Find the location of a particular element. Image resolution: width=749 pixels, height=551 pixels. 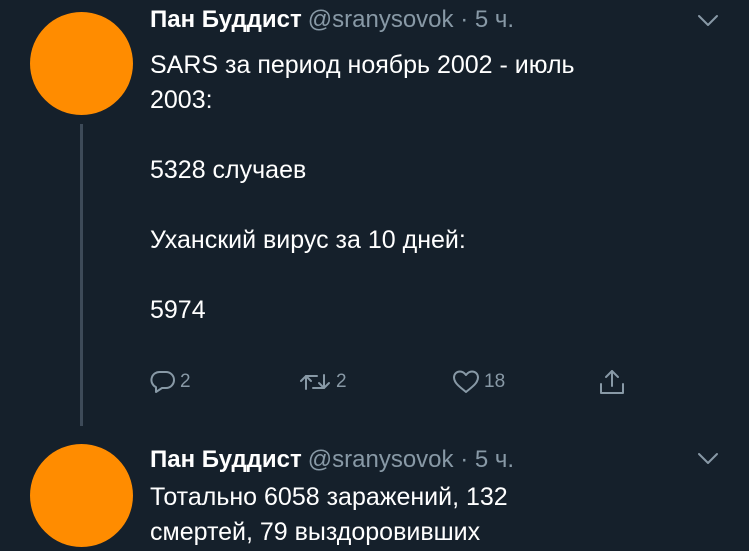

like-button: 18 is located at coordinates (478, 382).